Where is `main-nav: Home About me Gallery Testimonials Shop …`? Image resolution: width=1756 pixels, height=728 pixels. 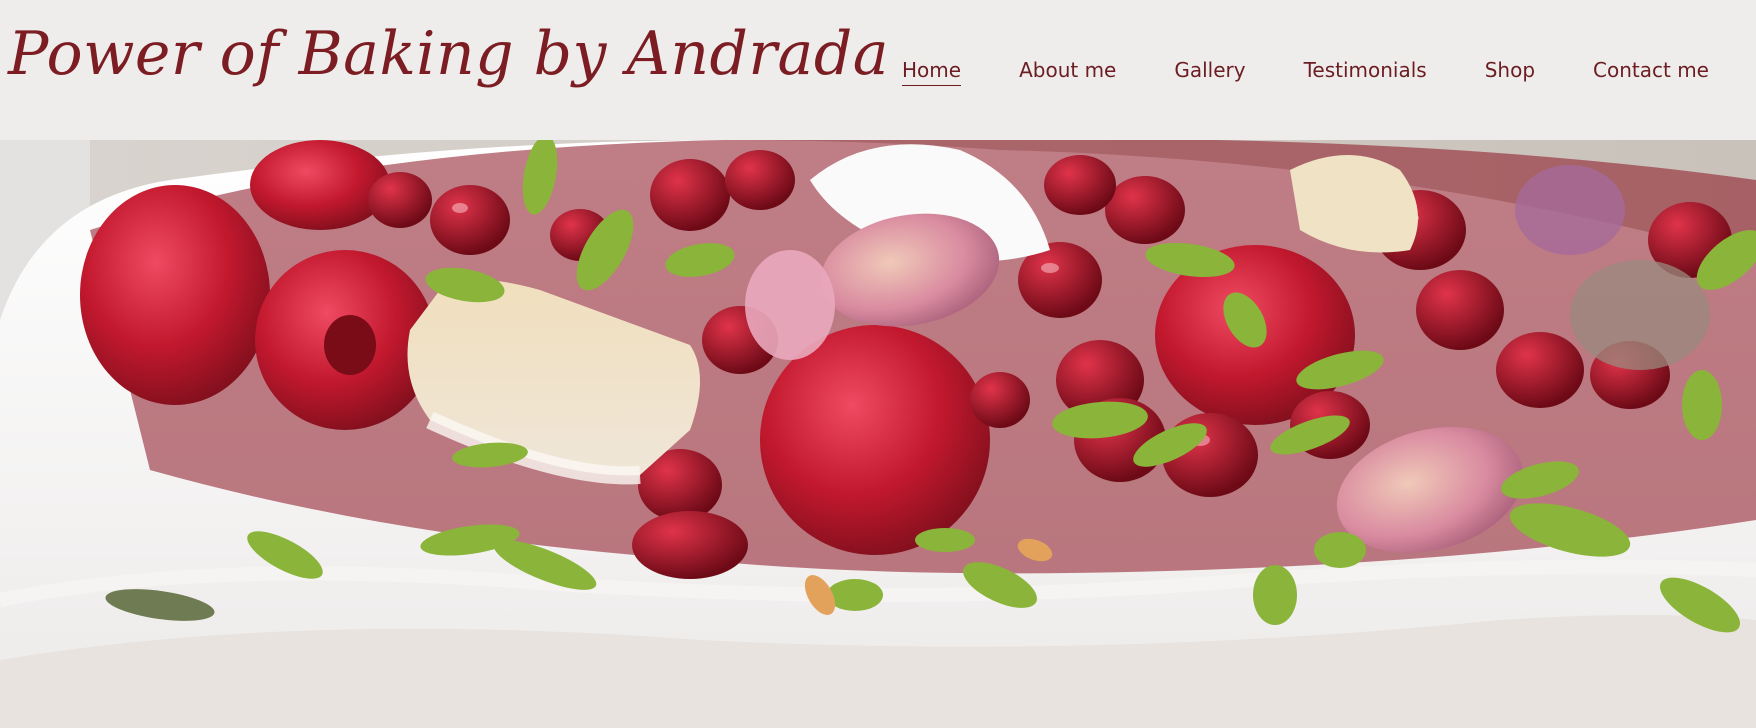 main-nav: Home About me Gallery Testimonials Shop … is located at coordinates (1329, 70).